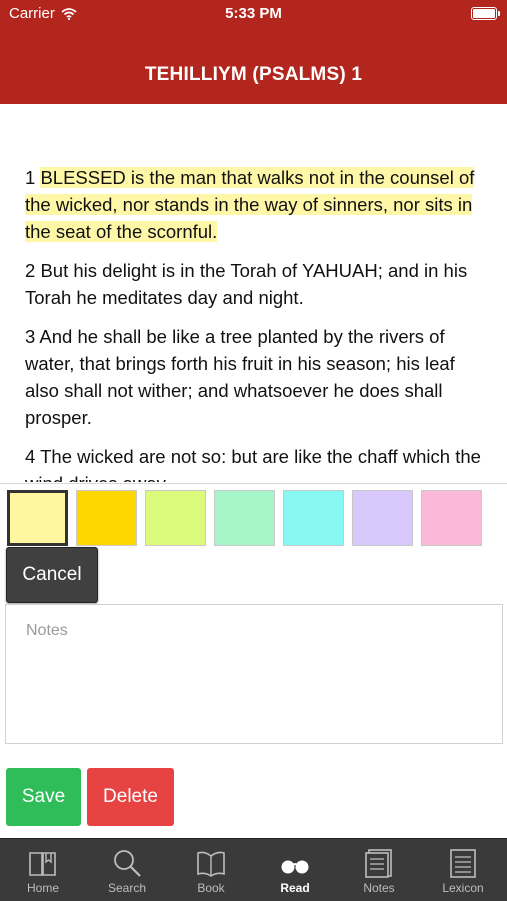 Image resolution: width=507 pixels, height=901 pixels. I want to click on tab-notes: Notes, so click(379, 870).